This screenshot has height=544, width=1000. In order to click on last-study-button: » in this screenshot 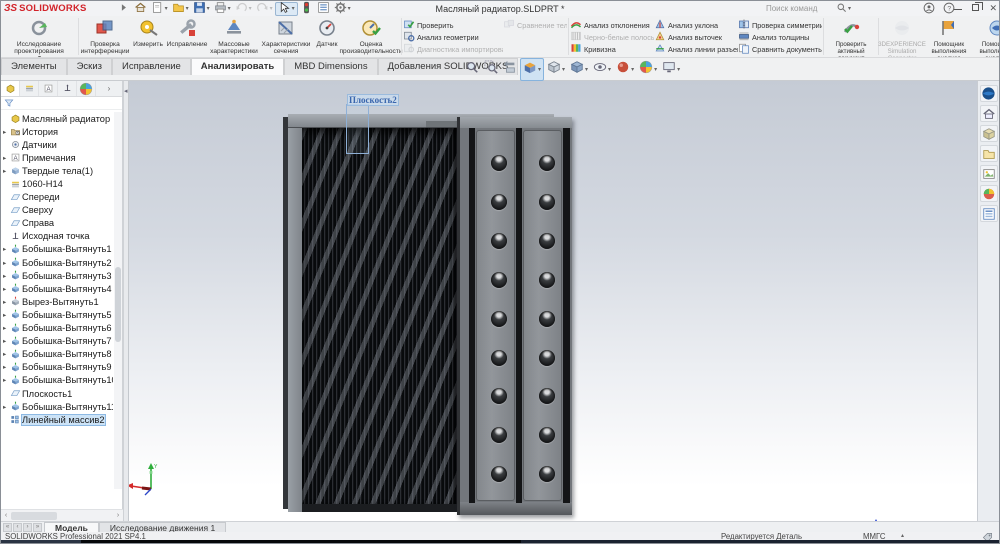, I will do `click(37, 527)`.